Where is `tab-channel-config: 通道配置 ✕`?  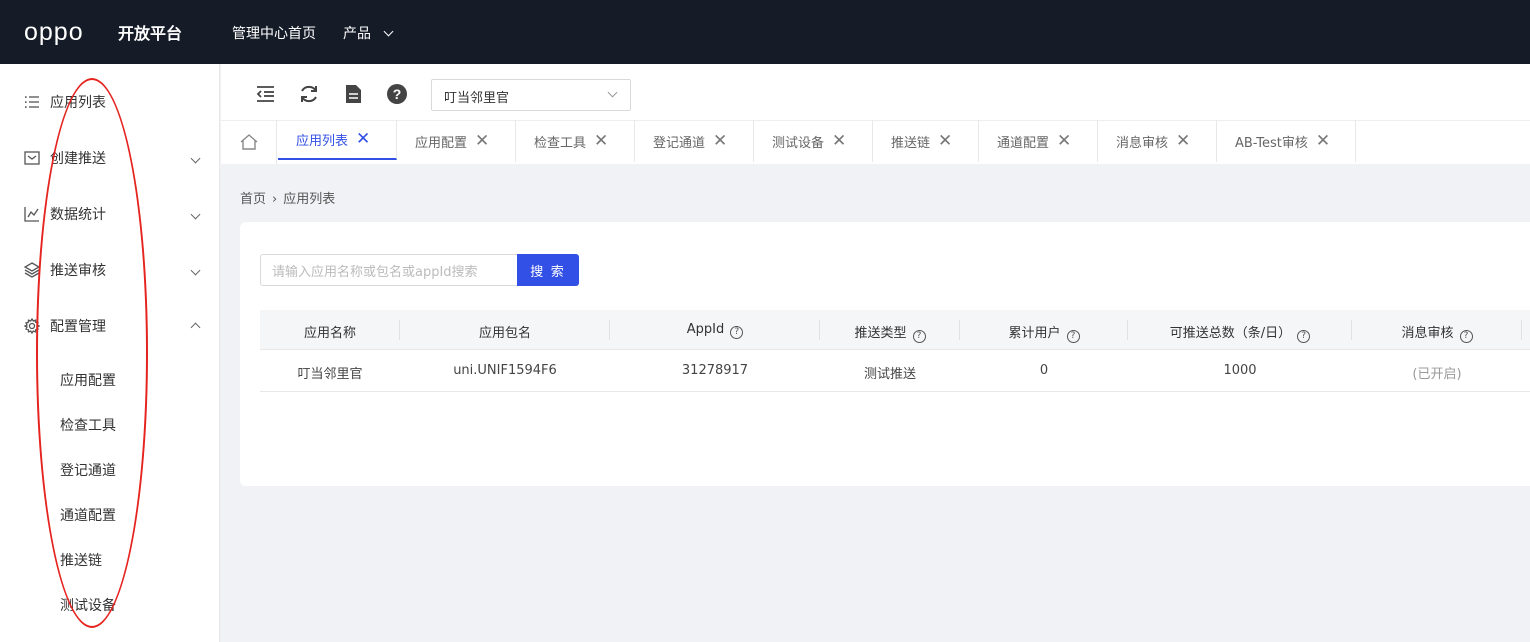
tab-channel-config: 通道配置 ✕ is located at coordinates (1038, 141).